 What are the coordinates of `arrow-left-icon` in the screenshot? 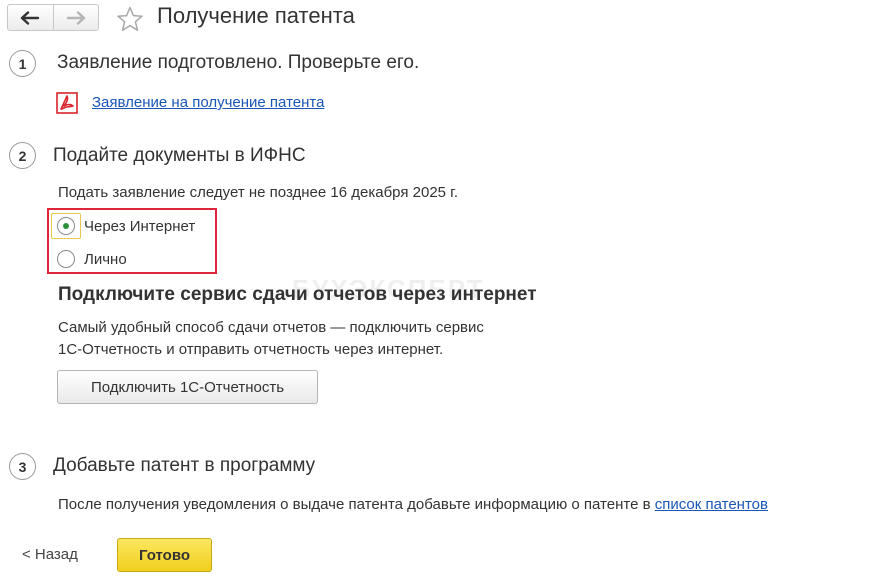 It's located at (30, 17).